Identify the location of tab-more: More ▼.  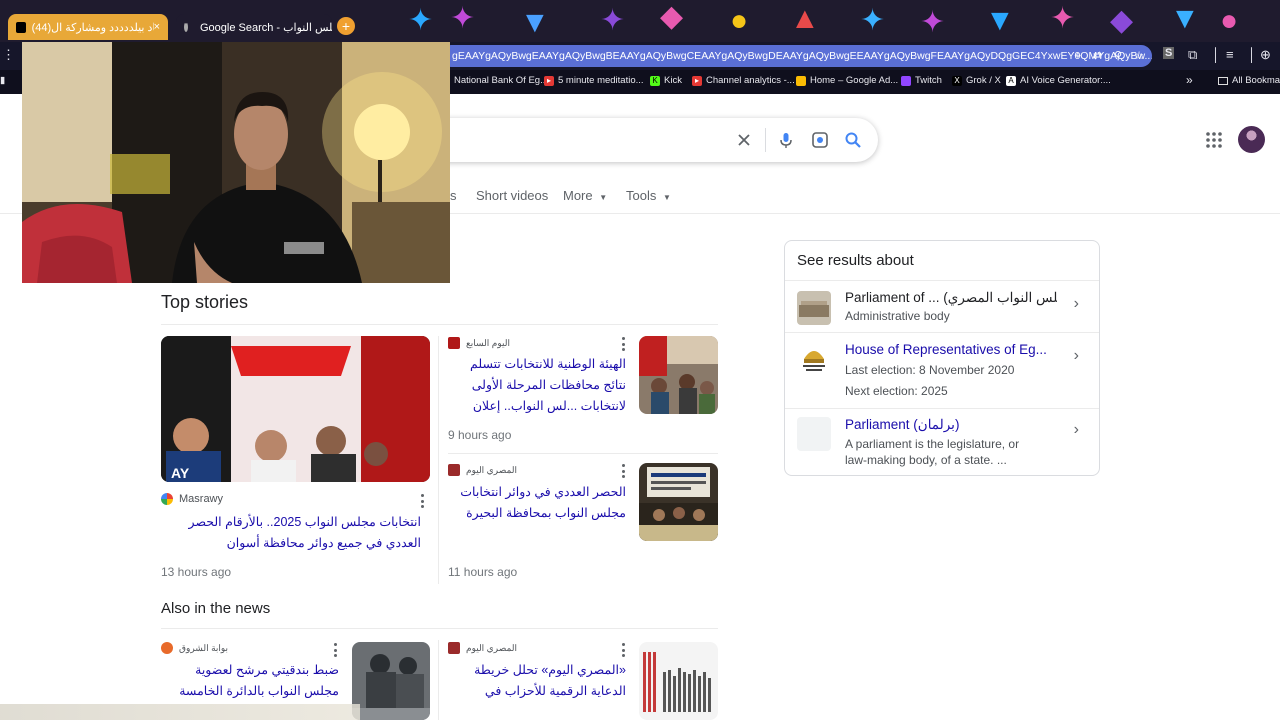
(585, 195).